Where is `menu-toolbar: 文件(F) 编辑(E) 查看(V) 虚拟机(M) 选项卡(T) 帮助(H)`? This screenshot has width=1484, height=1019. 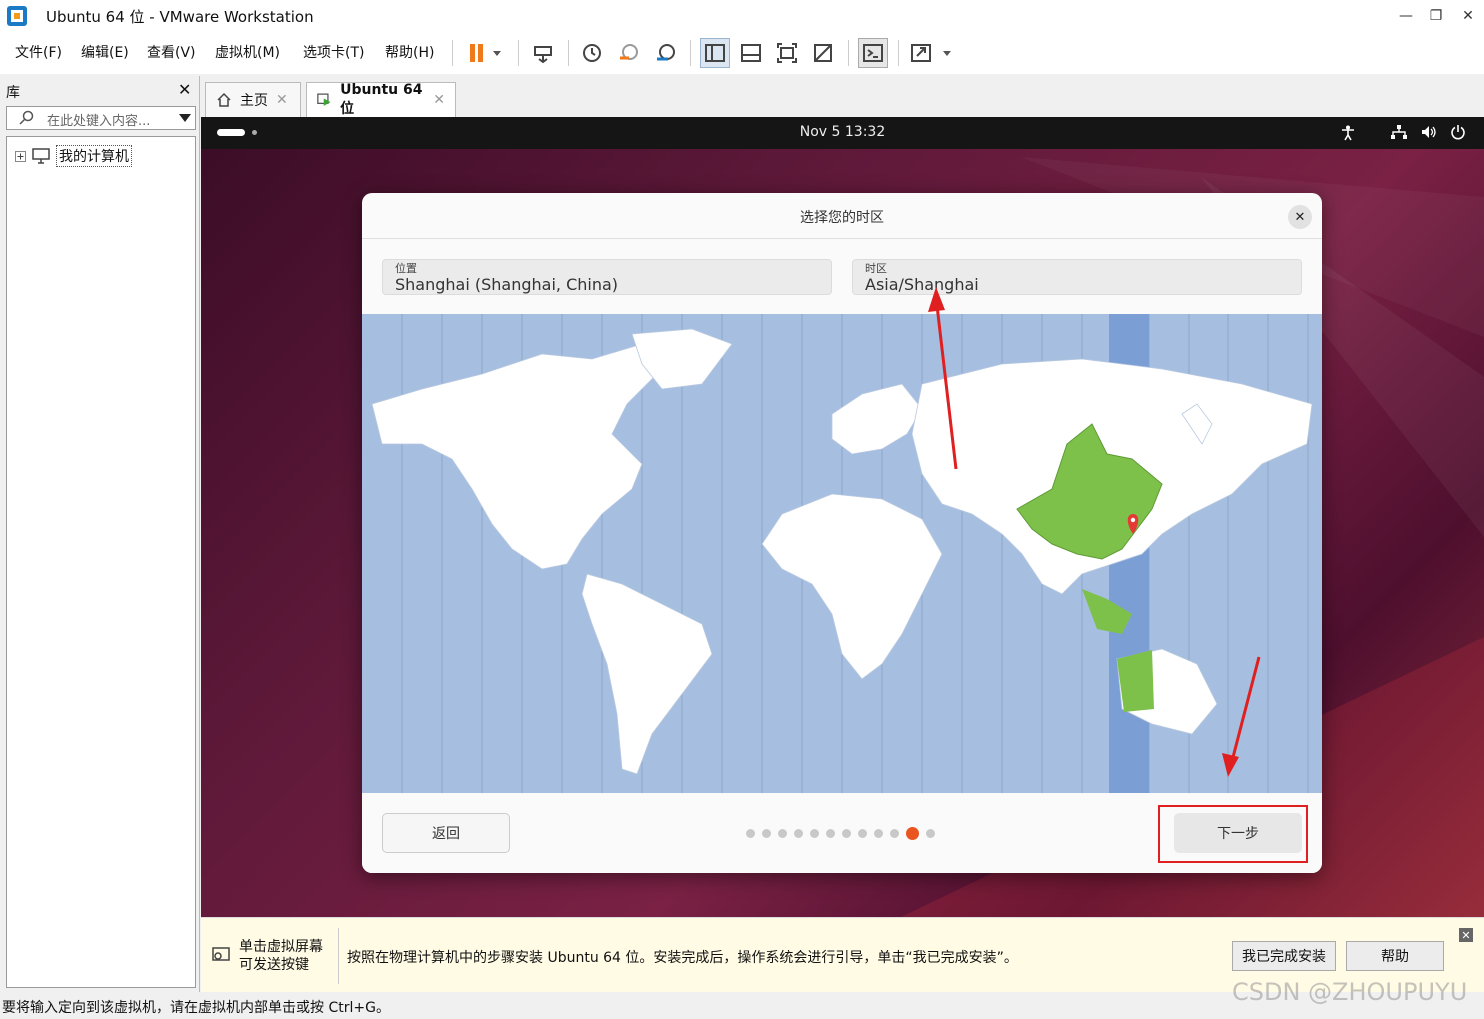 menu-toolbar: 文件(F) 编辑(E) 查看(V) 虚拟机(M) 选项卡(T) 帮助(H) is located at coordinates (742, 53).